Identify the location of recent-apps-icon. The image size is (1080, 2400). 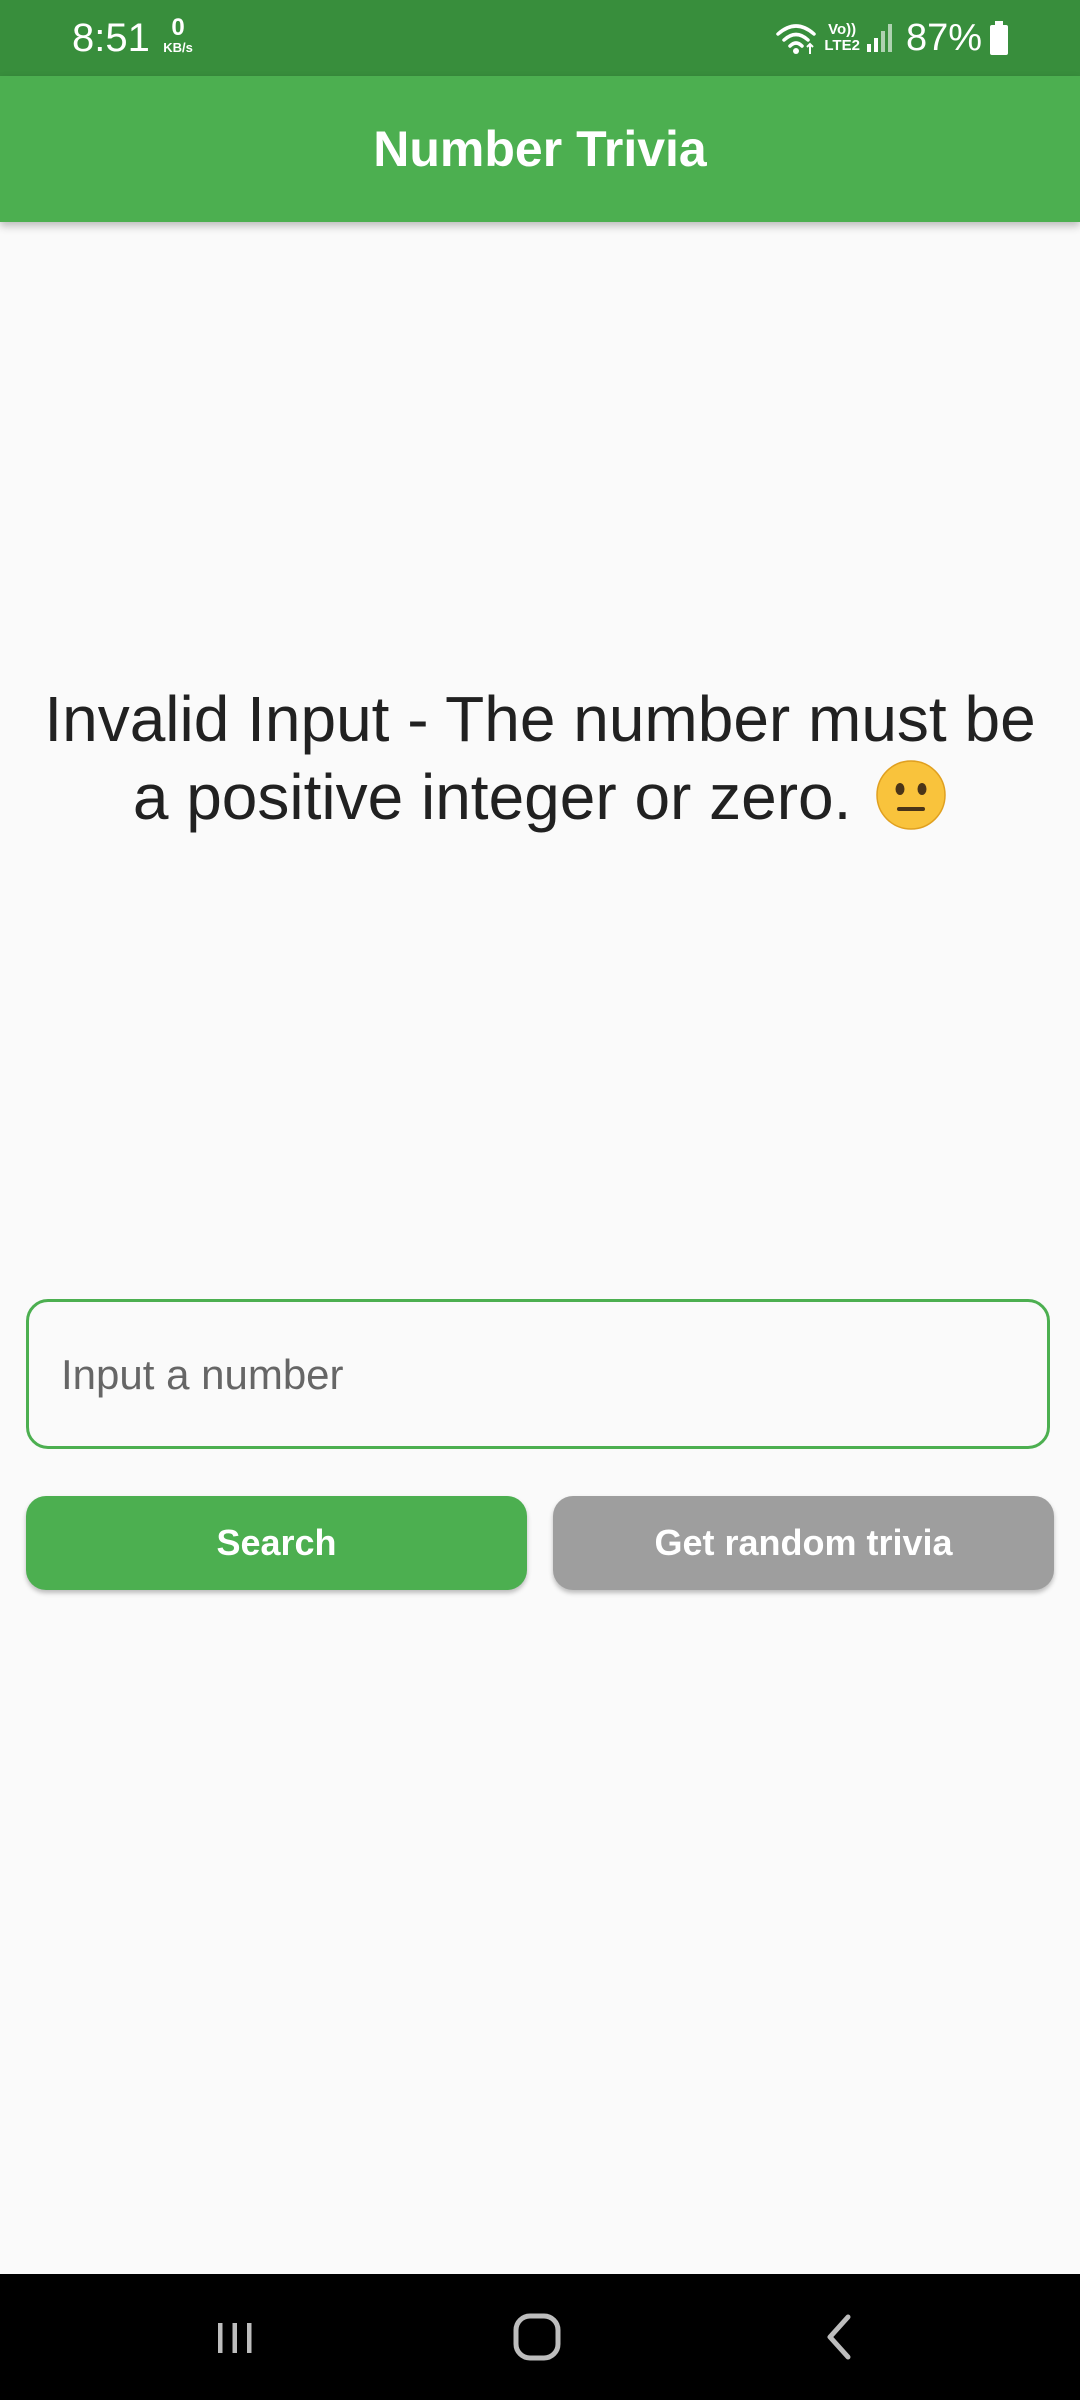
(235, 2337).